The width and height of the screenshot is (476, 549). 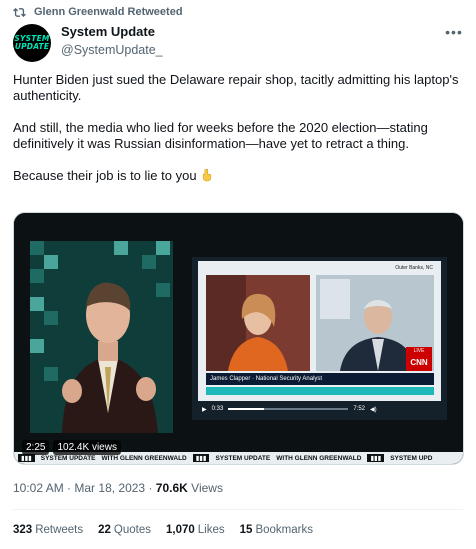 I want to click on more-icon: •••, so click(x=454, y=32).